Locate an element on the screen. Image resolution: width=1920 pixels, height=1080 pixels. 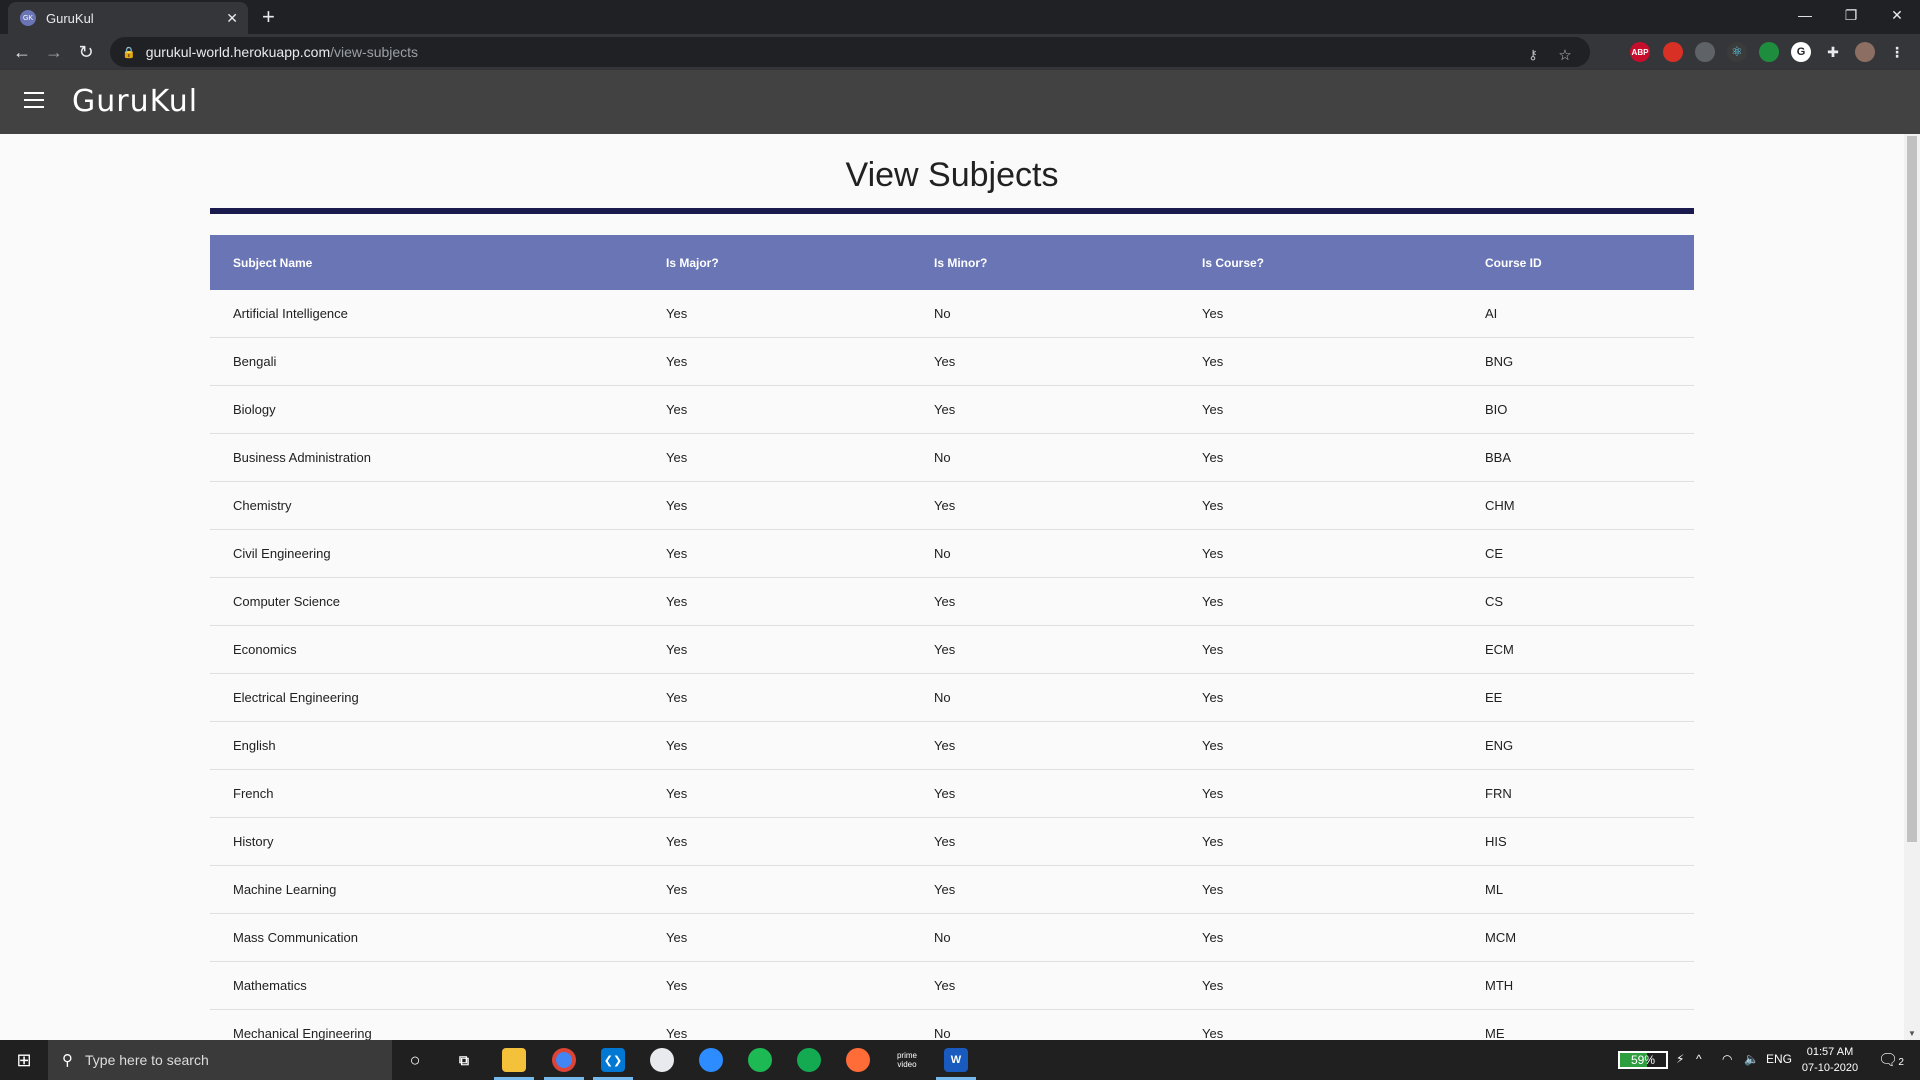
table-row: Mechanical Engineering Yes No Yes ME is located at coordinates (952, 1025).